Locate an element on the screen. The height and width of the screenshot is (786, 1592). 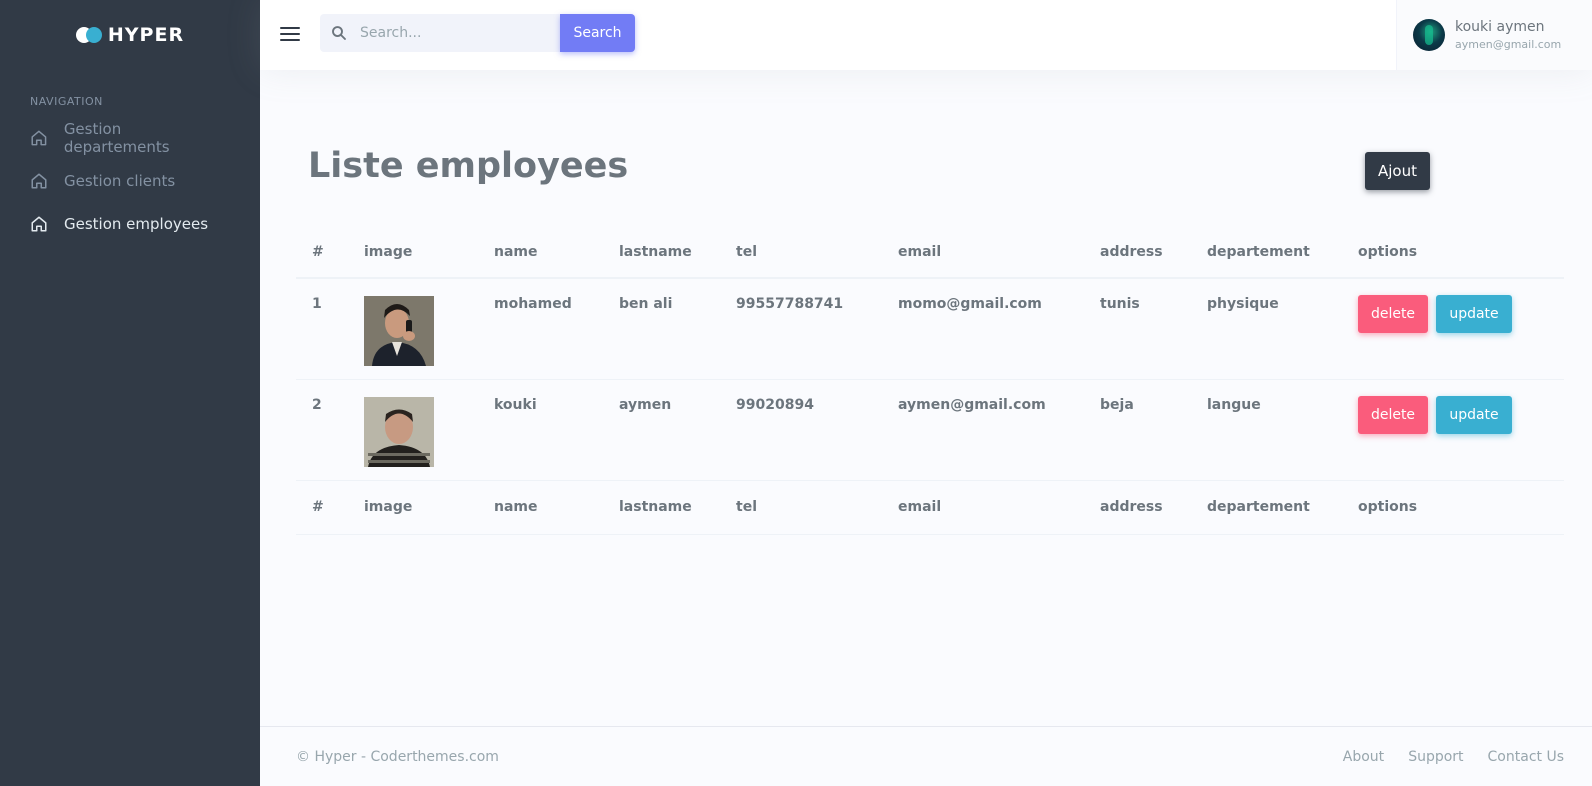
column-header: # is located at coordinates (322, 252).